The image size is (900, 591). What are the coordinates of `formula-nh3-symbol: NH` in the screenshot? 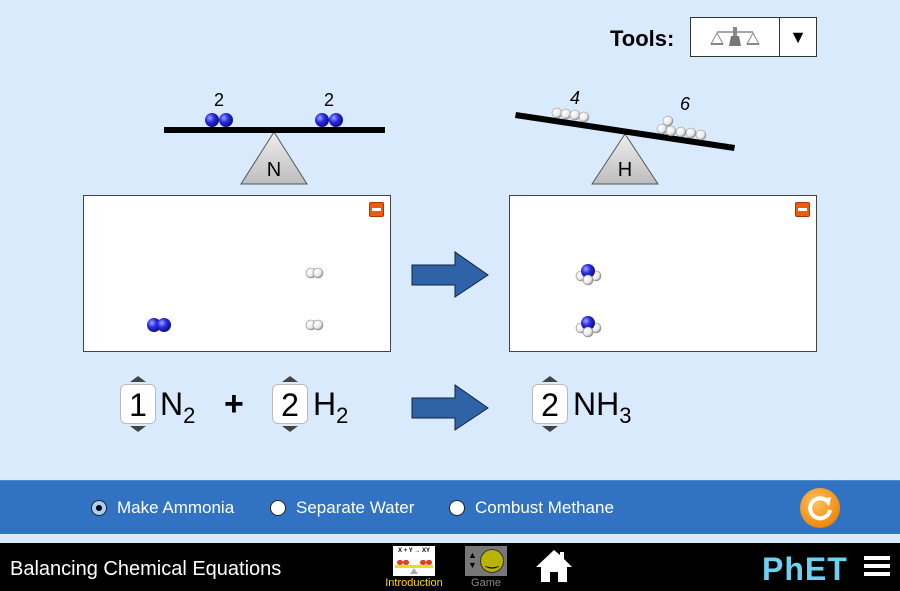 It's located at (596, 404).